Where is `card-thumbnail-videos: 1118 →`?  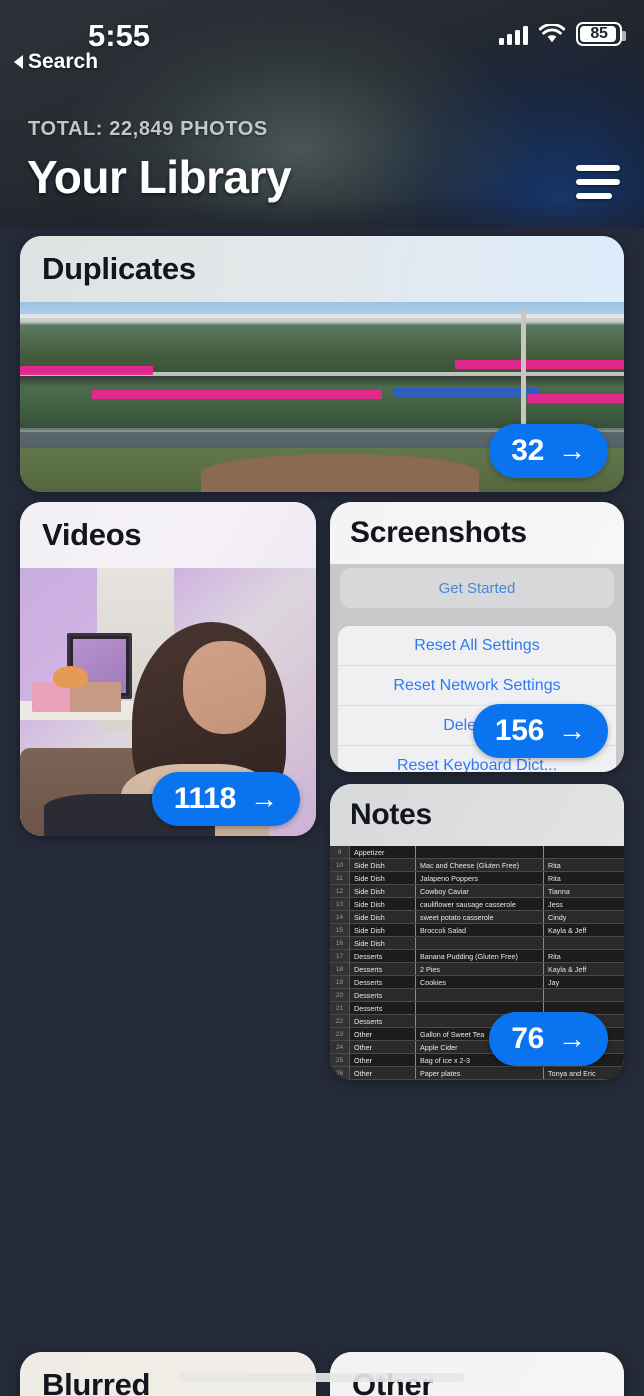
card-thumbnail-videos: 1118 → is located at coordinates (168, 702).